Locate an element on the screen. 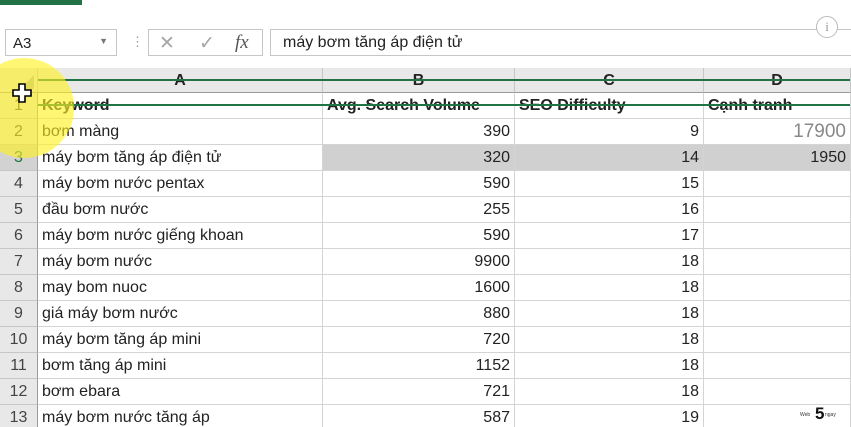 Image resolution: width=851 pixels, height=427 pixels. watermark-number: 5 is located at coordinates (819, 413).